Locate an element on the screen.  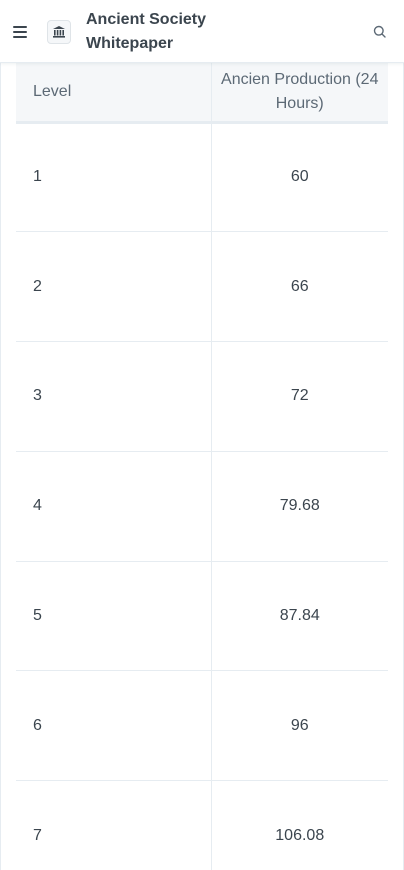
top-header: Ancient Society Whitepaper is located at coordinates (202, 31).